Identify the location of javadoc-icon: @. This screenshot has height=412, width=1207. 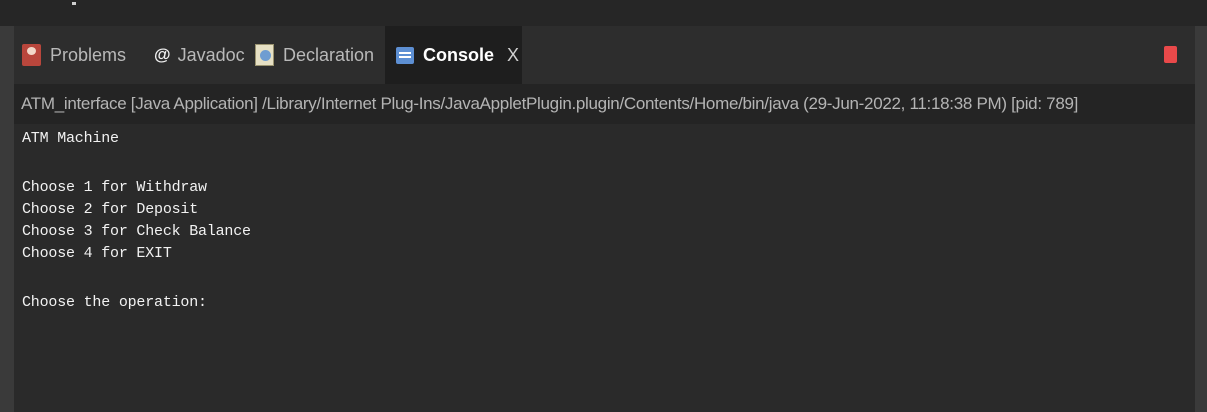
(162, 54).